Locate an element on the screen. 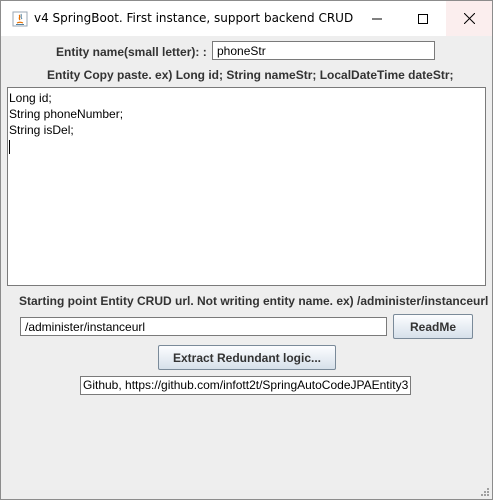 The image size is (493, 500). text-caret is located at coordinates (9, 146).